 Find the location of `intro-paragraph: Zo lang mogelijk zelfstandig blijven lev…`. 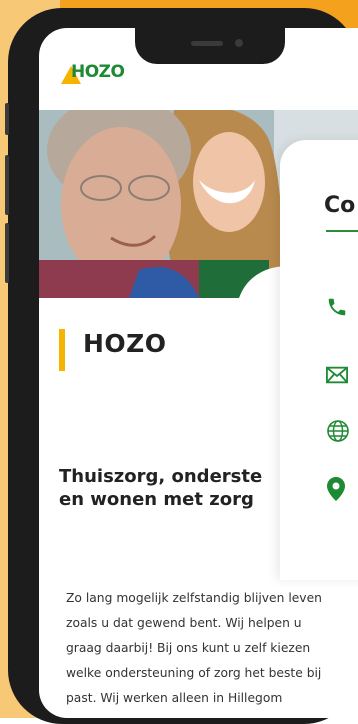

intro-paragraph: Zo lang mogelijk zelfstandig blijven lev… is located at coordinates (212, 648).